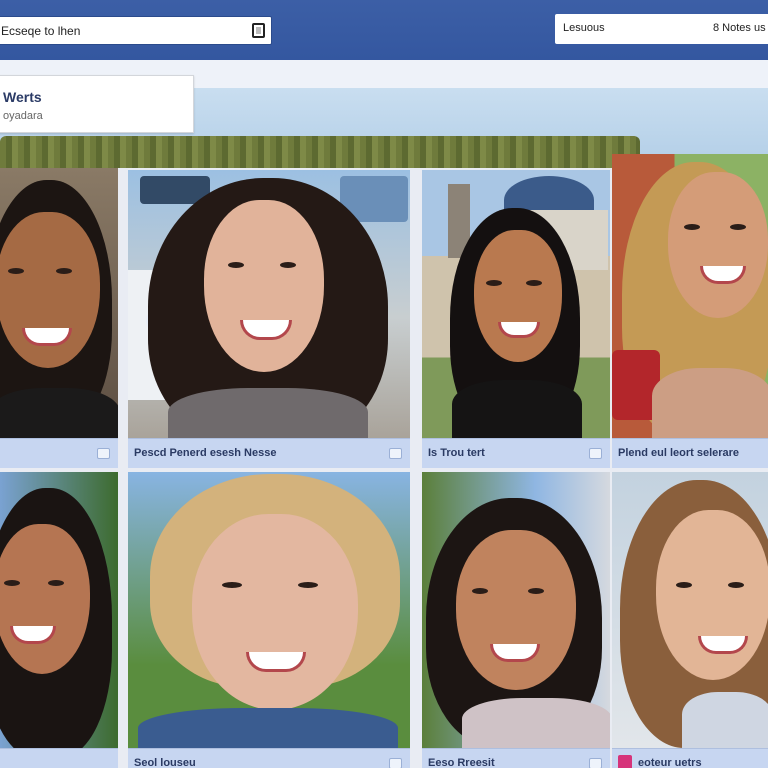 The image size is (768, 768). I want to click on photo-card-3: Is Trou tert, so click(516, 319).